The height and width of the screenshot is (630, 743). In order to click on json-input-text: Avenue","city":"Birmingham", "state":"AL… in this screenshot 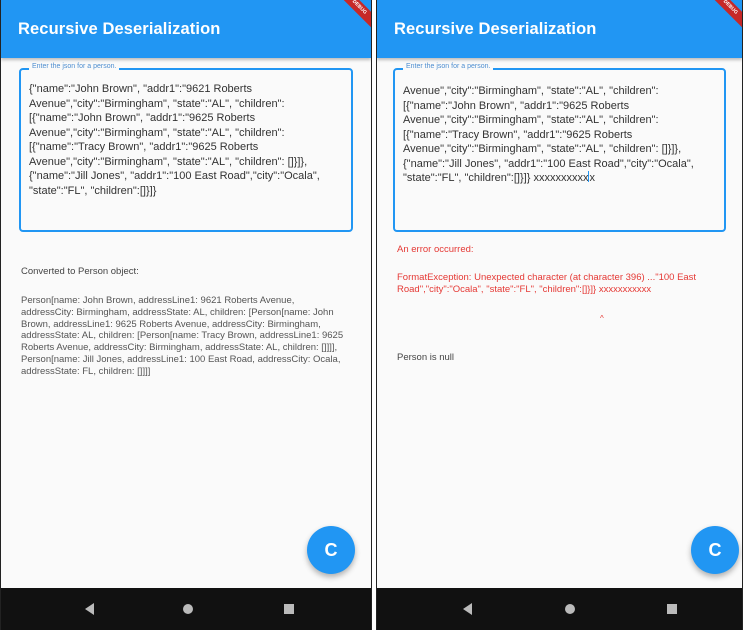, I will do `click(548, 134)`.